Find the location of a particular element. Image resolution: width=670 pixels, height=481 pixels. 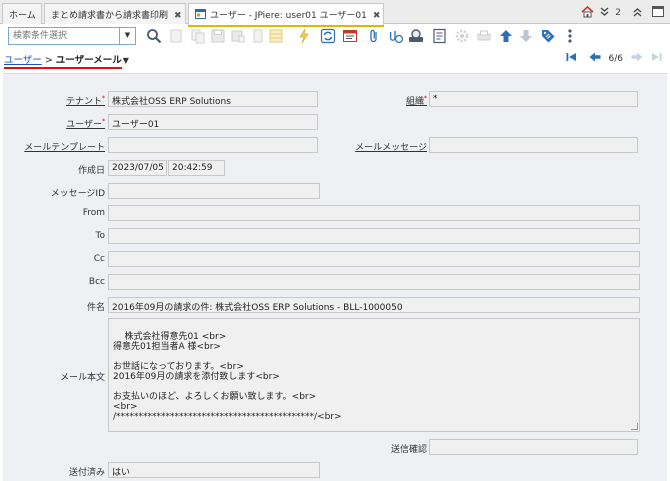

created-date-field: 2023/07/05 is located at coordinates (137, 168).